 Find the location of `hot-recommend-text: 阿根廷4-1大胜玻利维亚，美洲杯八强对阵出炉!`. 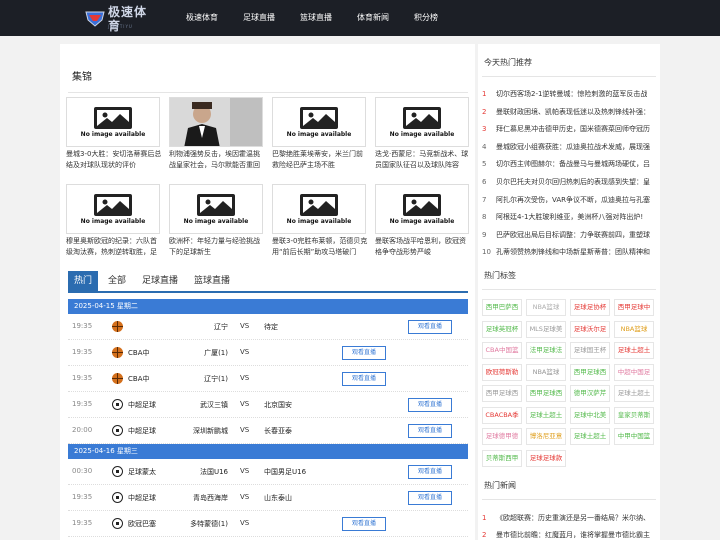

hot-recommend-text: 阿根廷4-1大胜玻利维亚，美洲杯八强对阵出炉! is located at coordinates (569, 218).